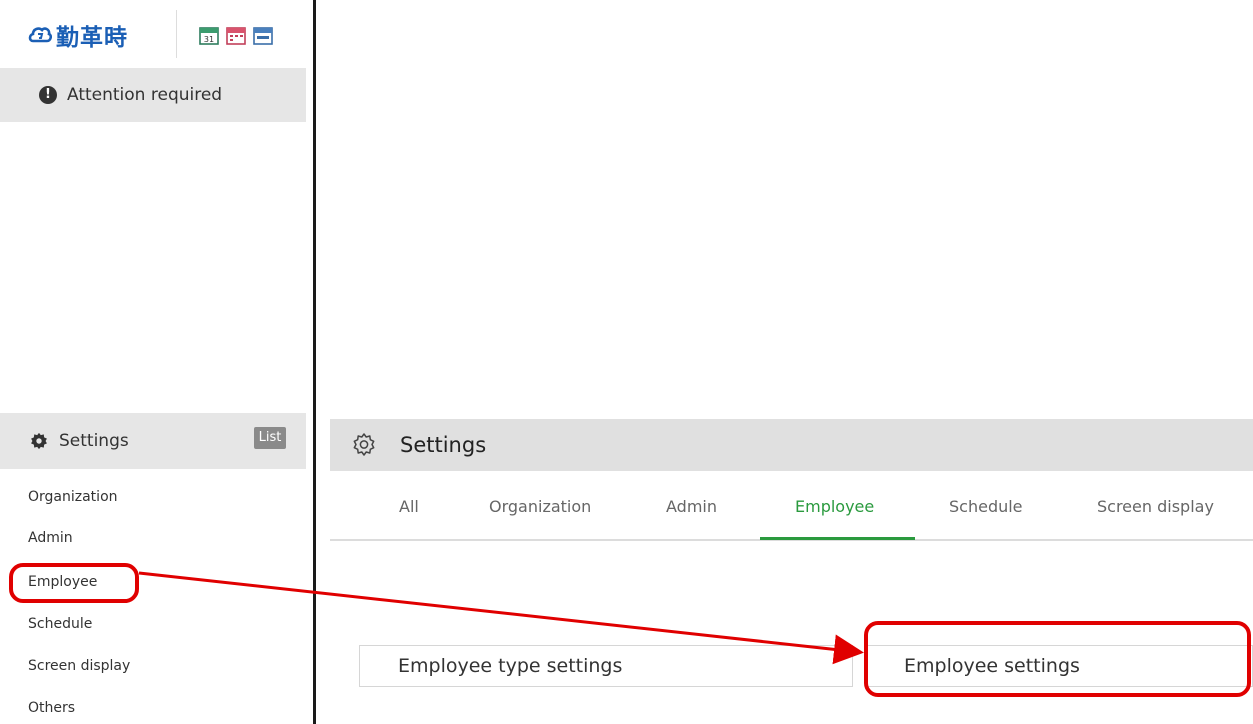  What do you see at coordinates (501, 618) in the screenshot?
I see `arrow-annotation` at bounding box center [501, 618].